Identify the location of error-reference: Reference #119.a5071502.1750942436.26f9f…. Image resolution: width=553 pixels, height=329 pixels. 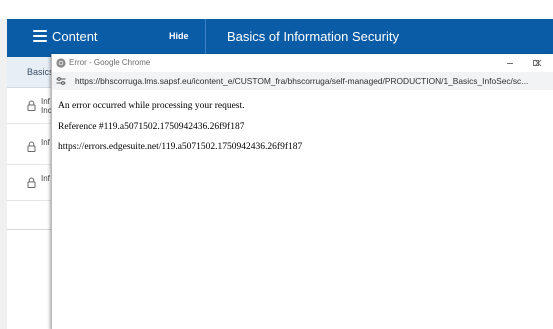
(151, 127).